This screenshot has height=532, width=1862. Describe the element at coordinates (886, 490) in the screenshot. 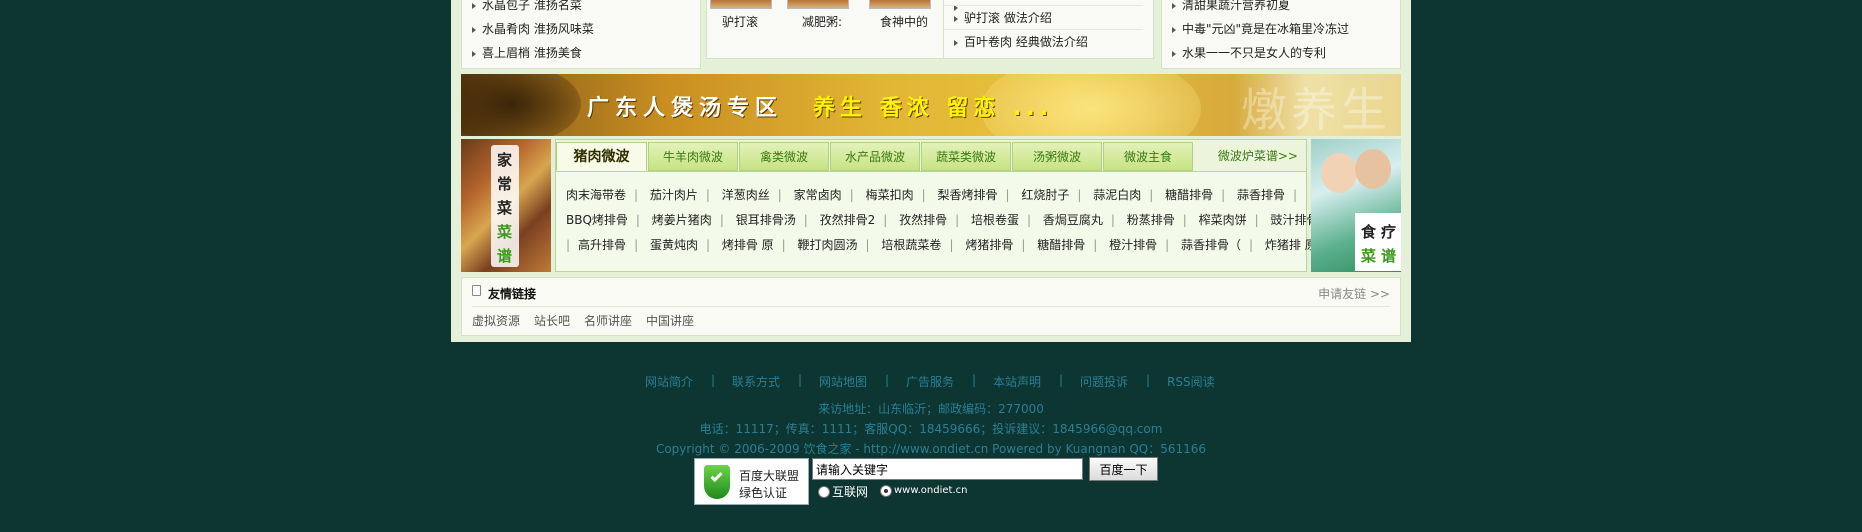

I see `radio-selected-icon` at that location.